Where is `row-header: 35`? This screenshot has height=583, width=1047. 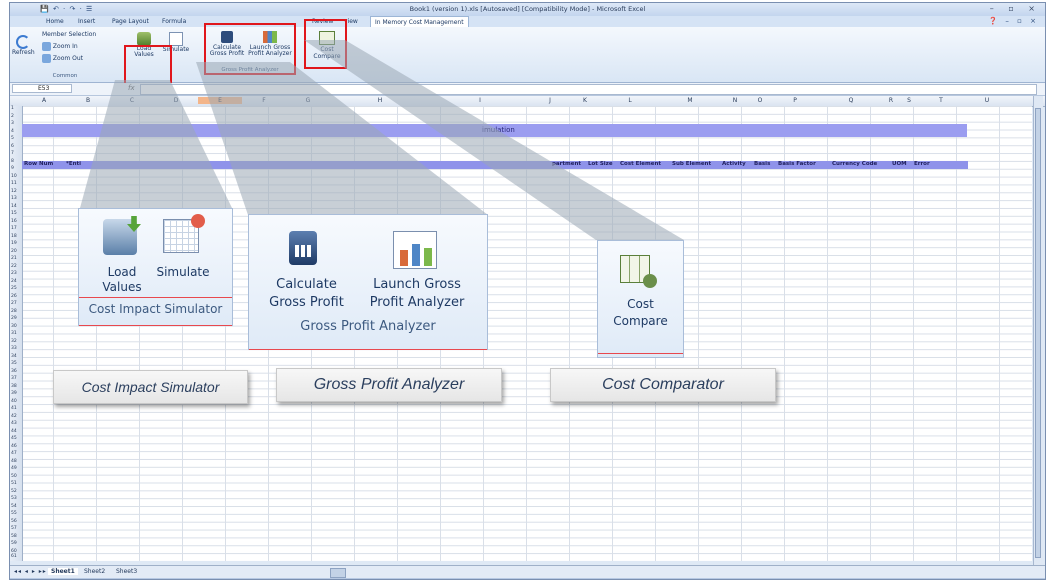
row-header: 35 is located at coordinates (14, 364).